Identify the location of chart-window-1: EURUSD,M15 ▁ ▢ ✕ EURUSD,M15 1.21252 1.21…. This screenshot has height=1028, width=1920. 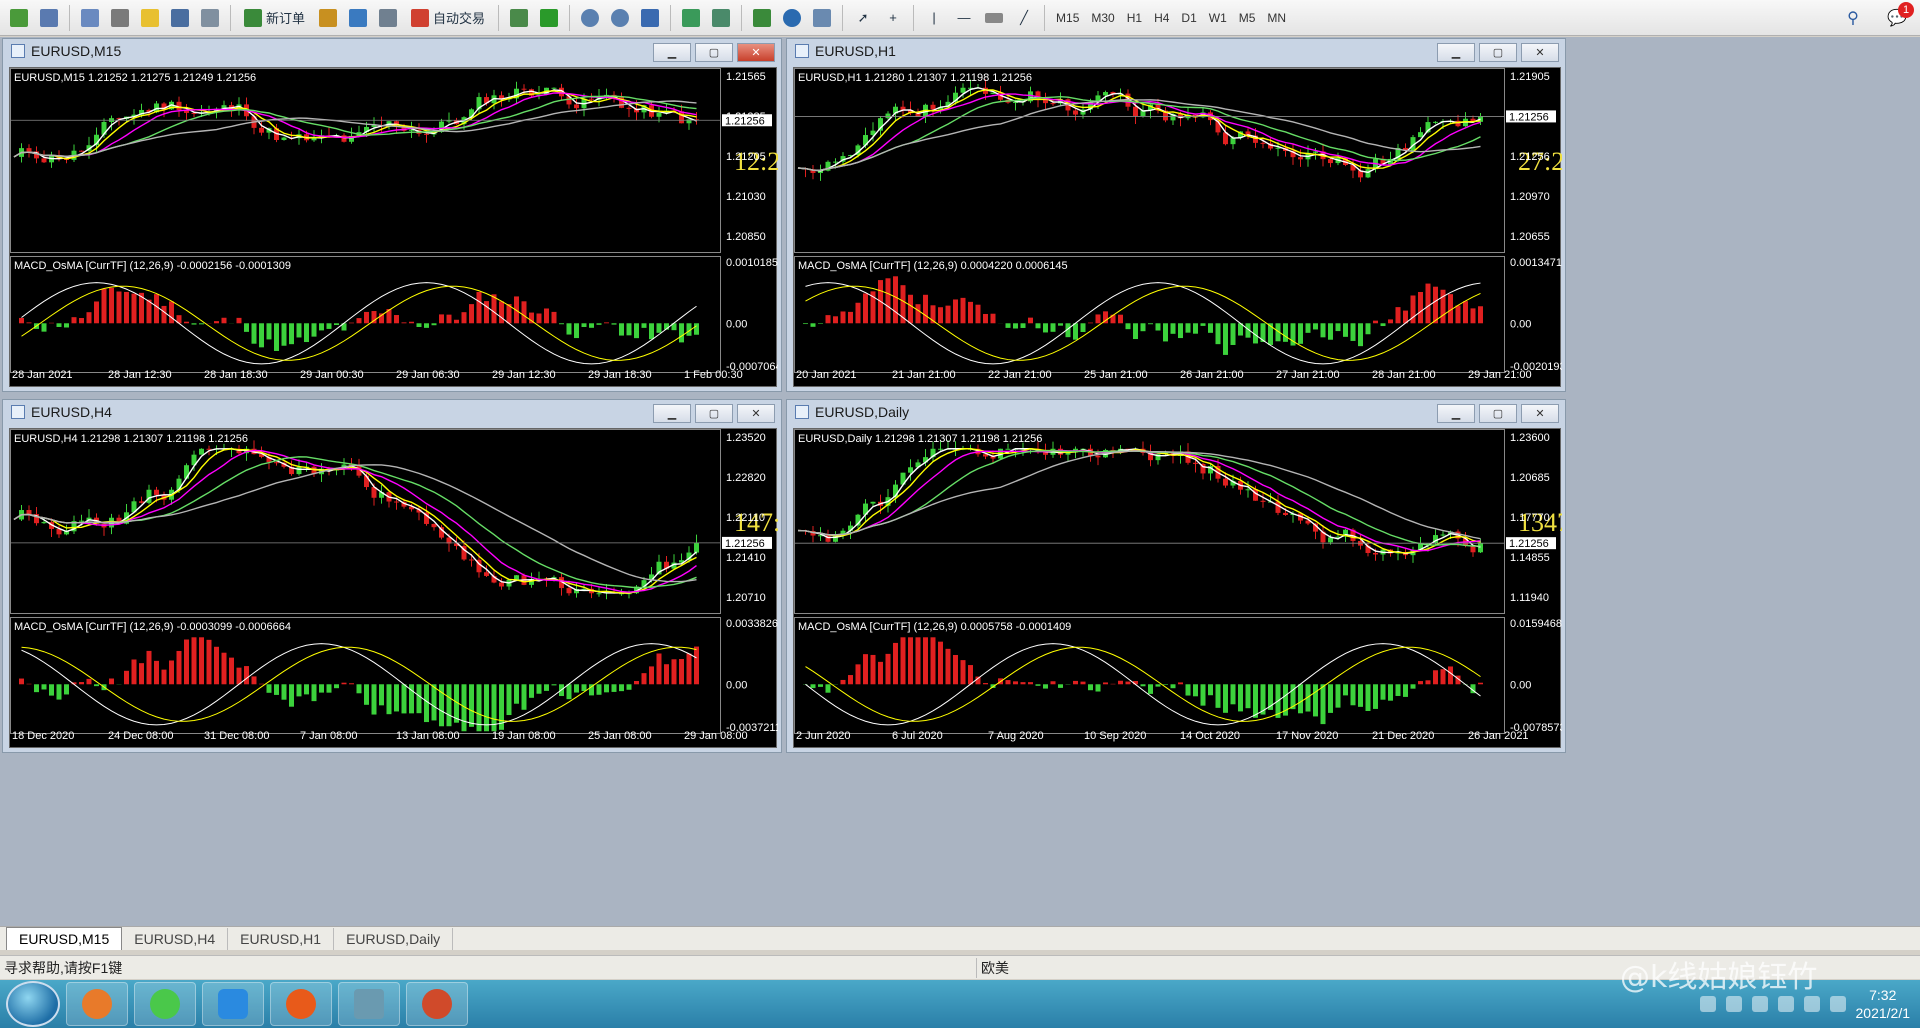
(392, 215).